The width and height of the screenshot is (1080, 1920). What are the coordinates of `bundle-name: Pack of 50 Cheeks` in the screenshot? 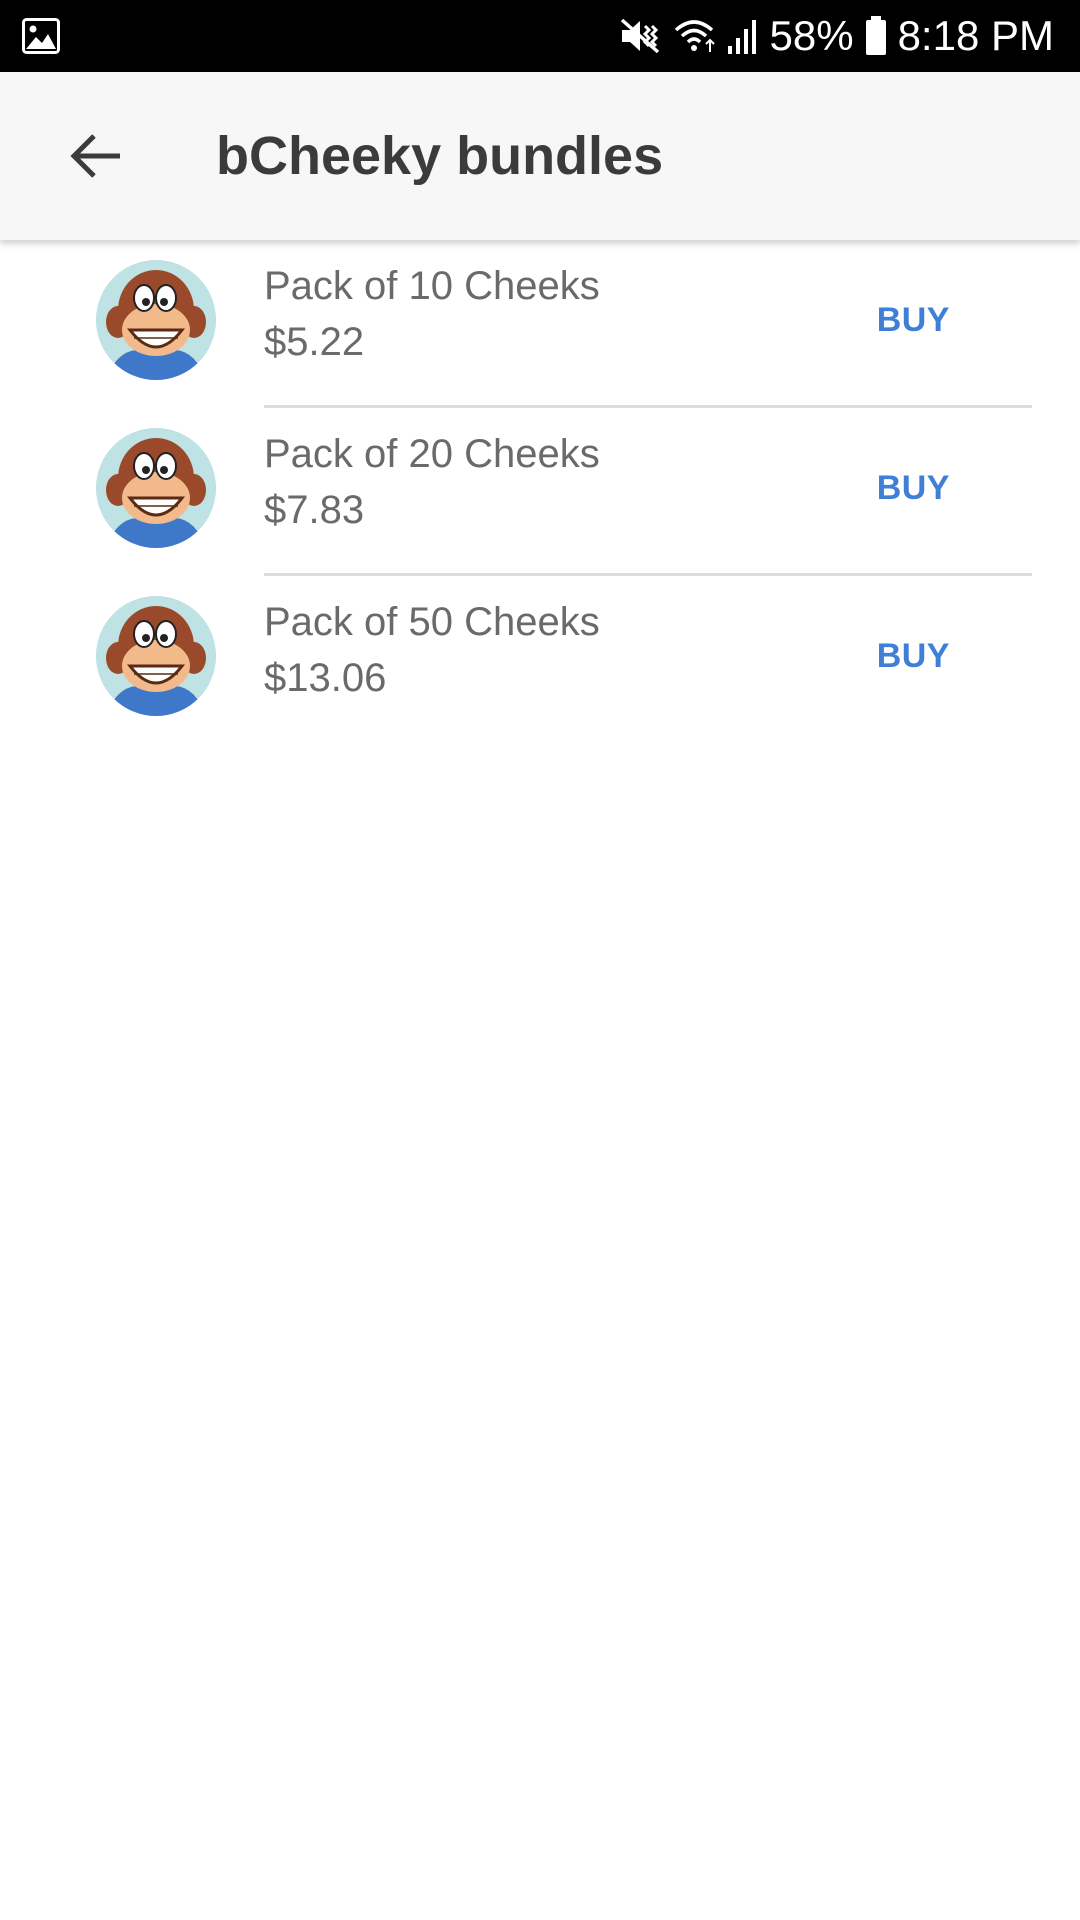 It's located at (432, 622).